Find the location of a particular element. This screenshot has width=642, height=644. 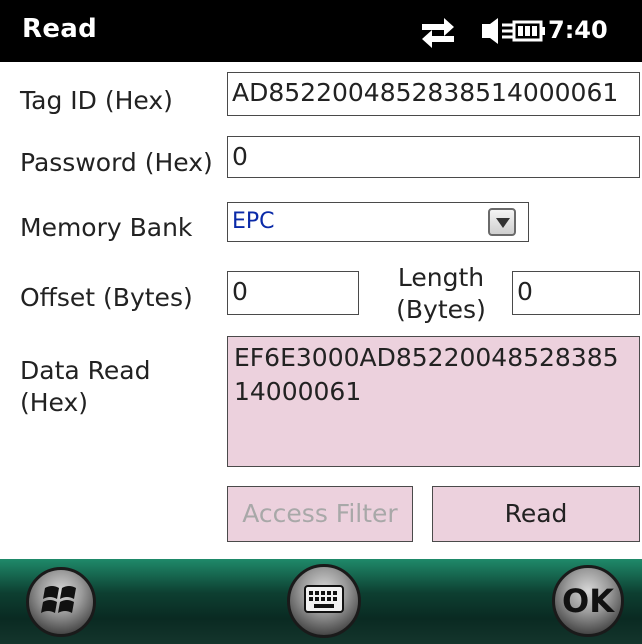

password-label: Password (Hex) is located at coordinates (116, 162).